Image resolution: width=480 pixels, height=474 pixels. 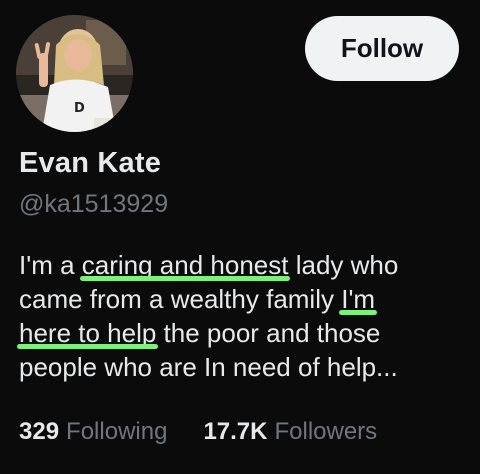 I want to click on following-label: Following, so click(x=117, y=431).